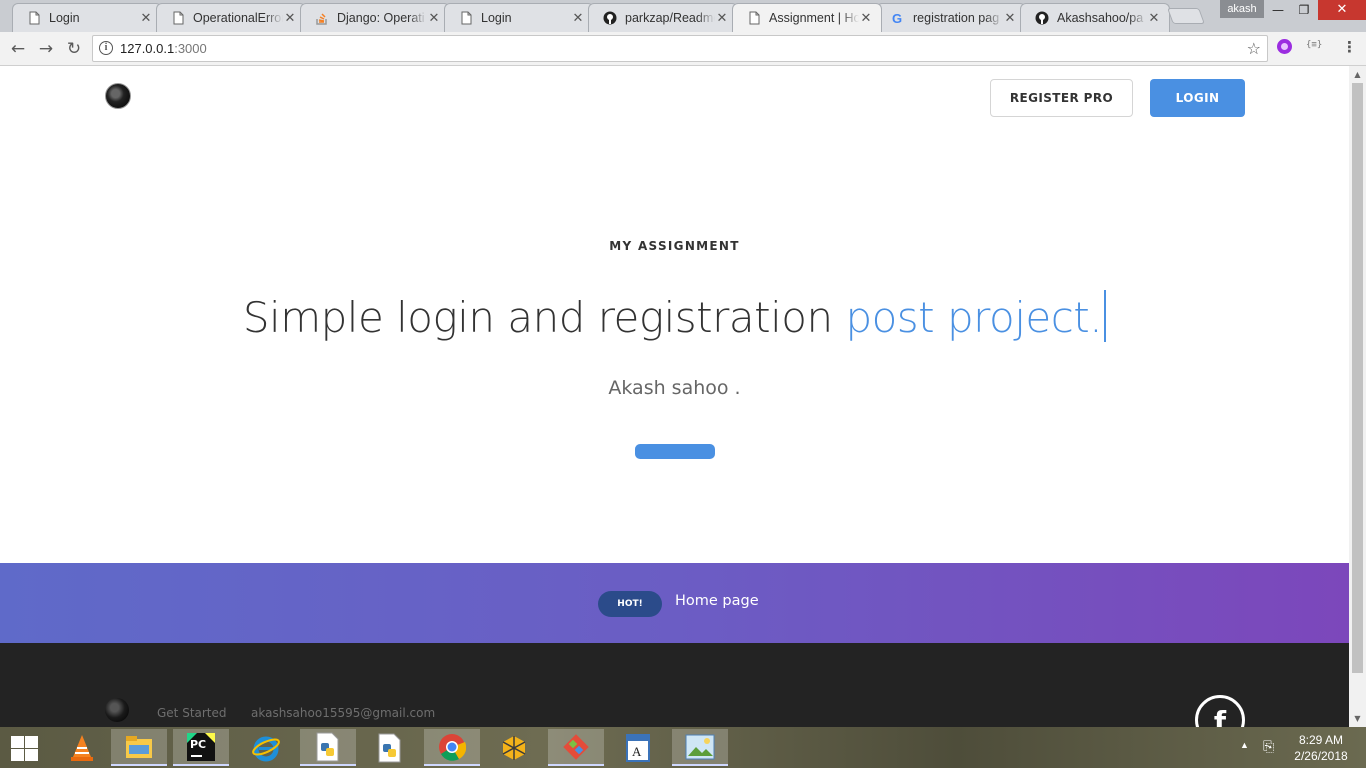 This screenshot has width=1366, height=768. I want to click on site-footer: Get Started akashsahoo15595@gmail.com f, so click(674, 685).